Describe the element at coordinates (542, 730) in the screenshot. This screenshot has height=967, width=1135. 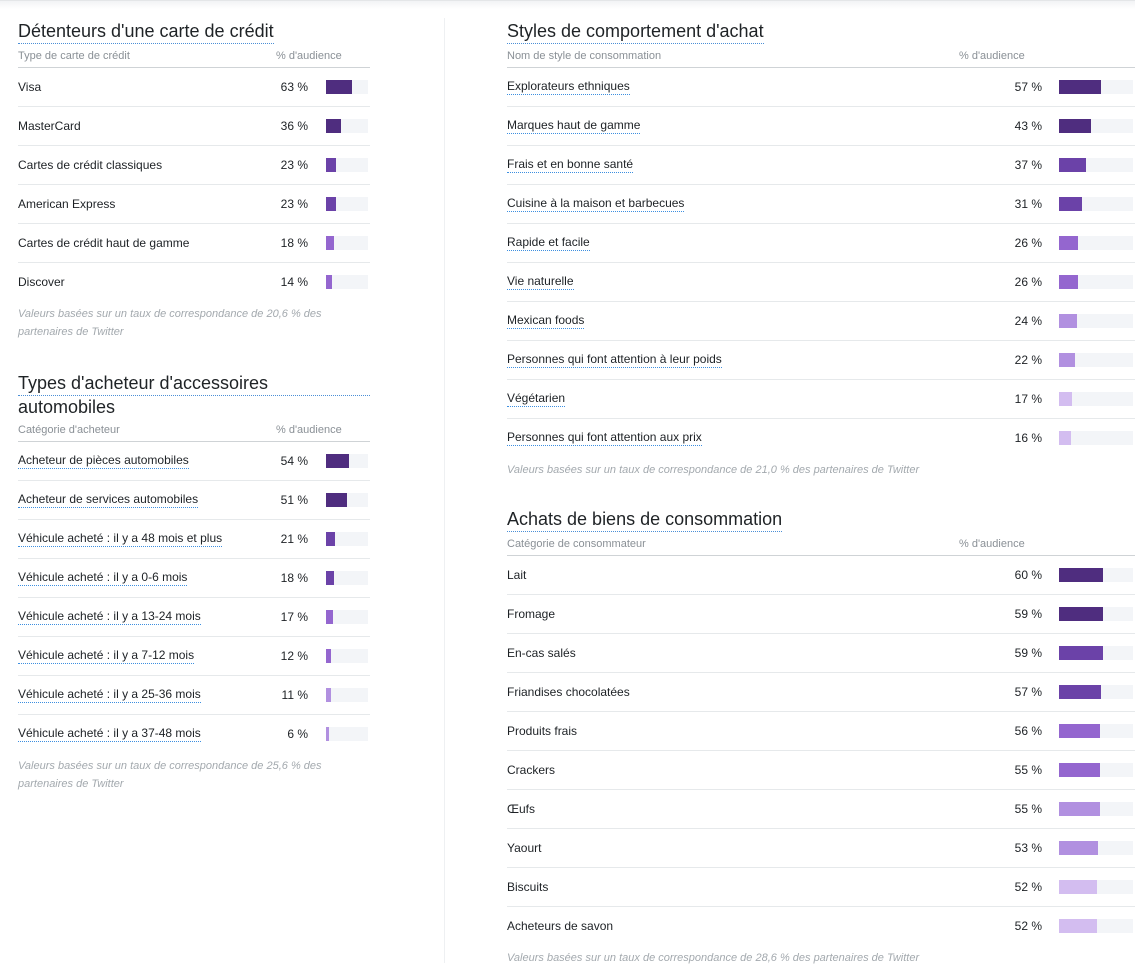
I see `row-label-text: Produits frais` at that location.